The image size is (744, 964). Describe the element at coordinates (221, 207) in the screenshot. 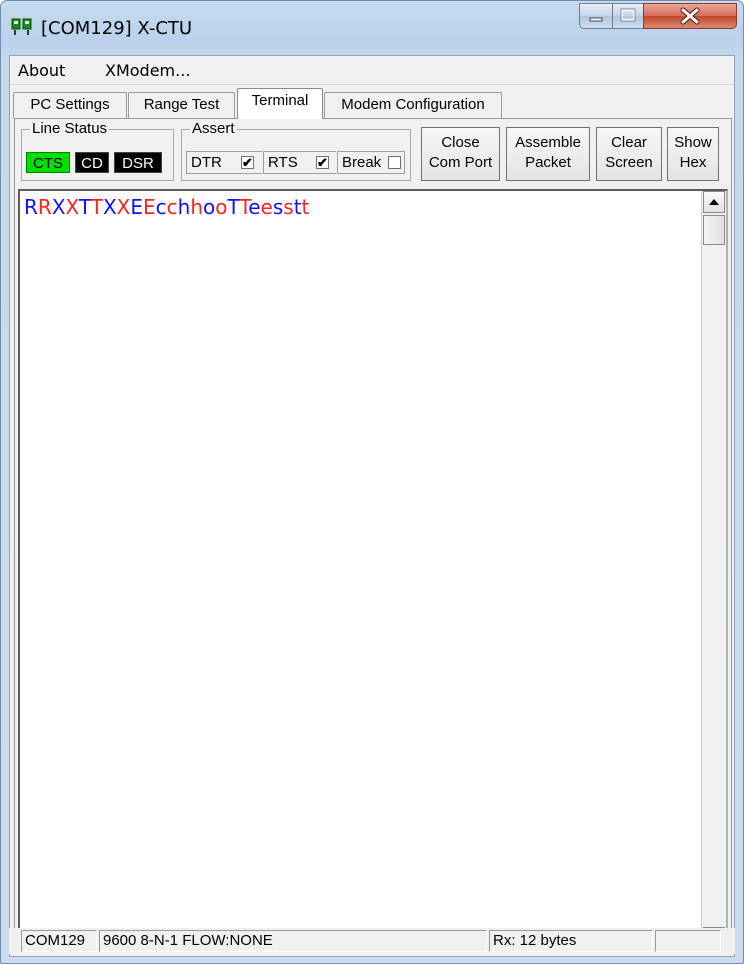

I see `terminal-char-received: o` at that location.